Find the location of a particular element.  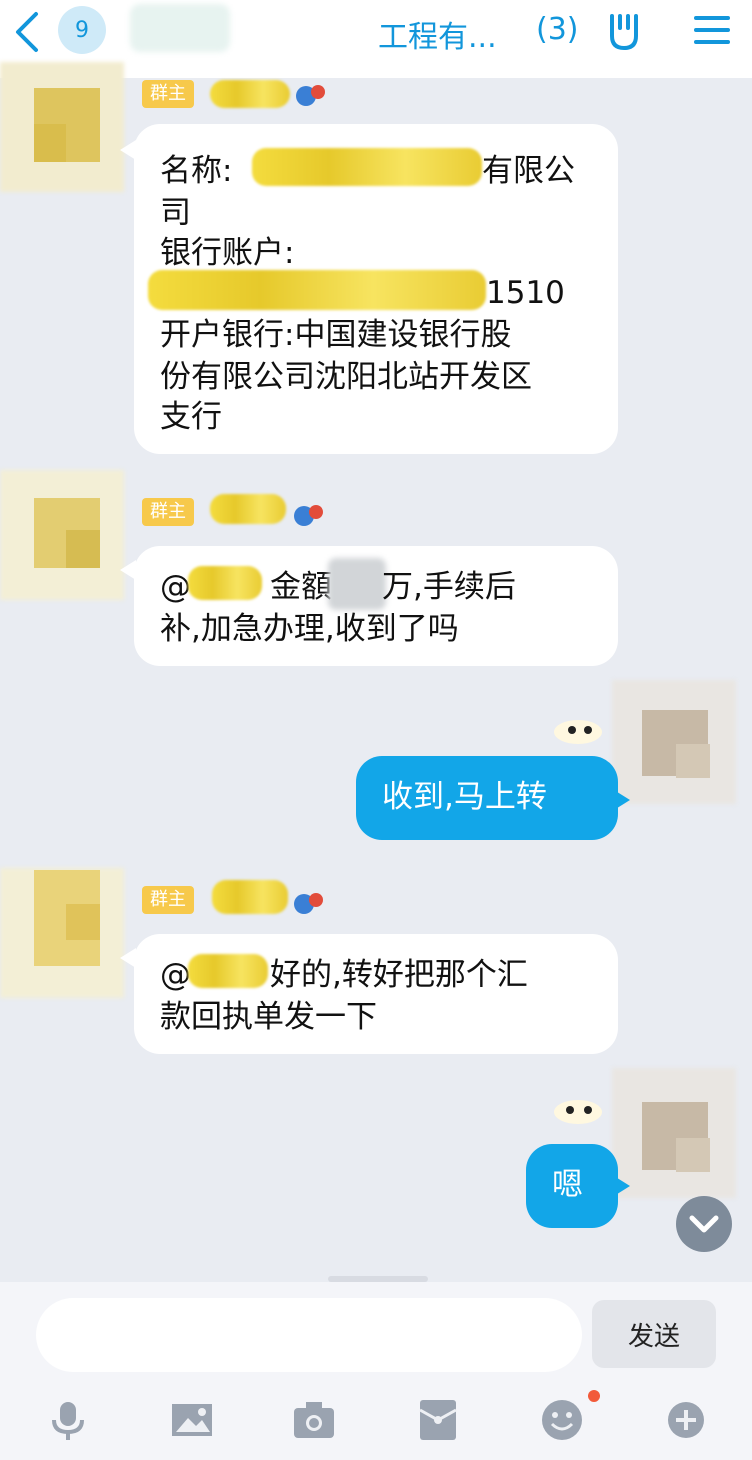

message-bubble: @ 好的,转好把那个汇 款回执单发一下 is located at coordinates (376, 994).